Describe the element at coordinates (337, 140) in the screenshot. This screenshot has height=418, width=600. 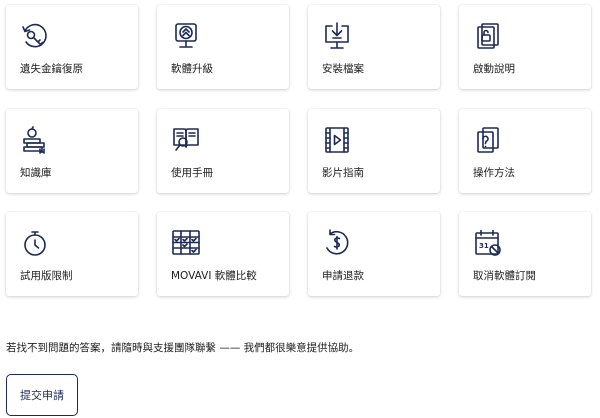
I see `video-guide-icon` at that location.